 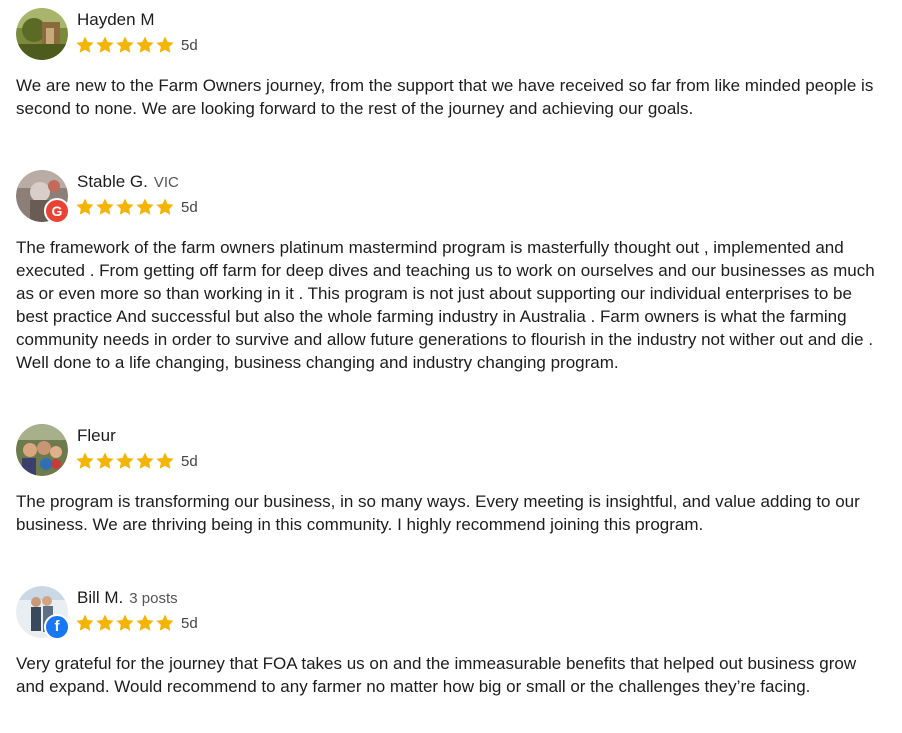 I want to click on reviewer-name-line: Fleur, so click(x=96, y=436).